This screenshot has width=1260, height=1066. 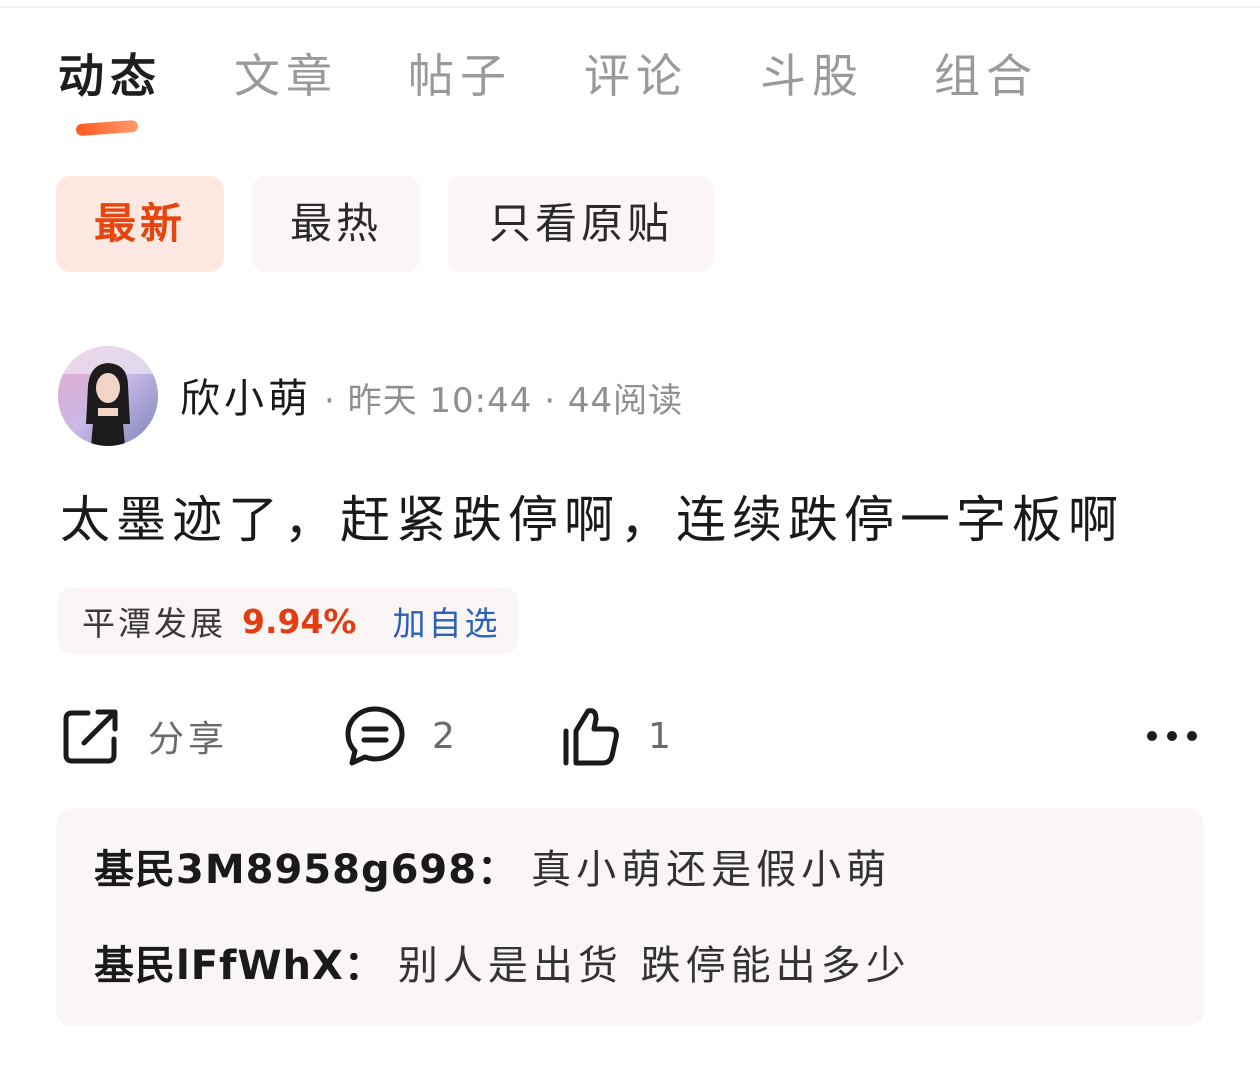 I want to click on like-button: 1, so click(x=616, y=736).